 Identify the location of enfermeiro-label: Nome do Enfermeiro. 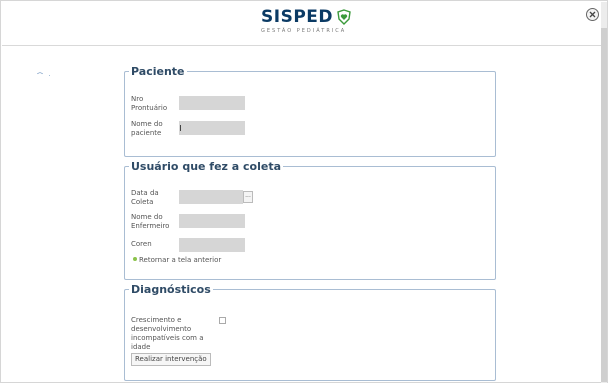
(150, 221).